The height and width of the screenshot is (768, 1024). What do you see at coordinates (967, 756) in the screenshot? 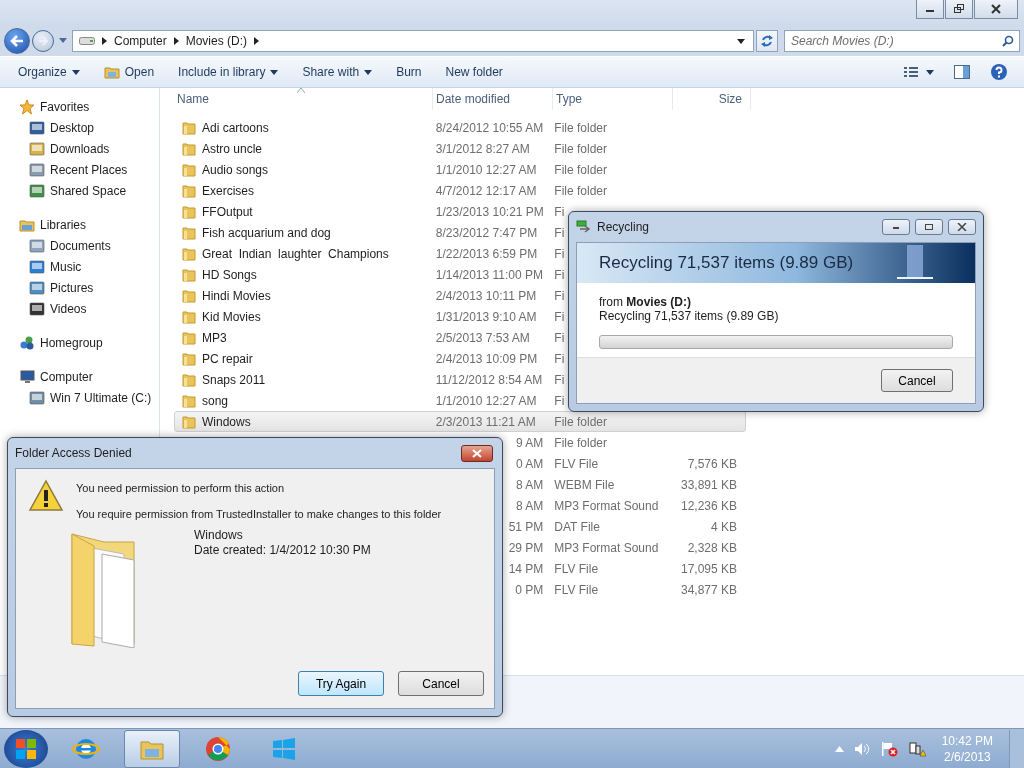
I see `clock-date: 2/6/2013` at bounding box center [967, 756].